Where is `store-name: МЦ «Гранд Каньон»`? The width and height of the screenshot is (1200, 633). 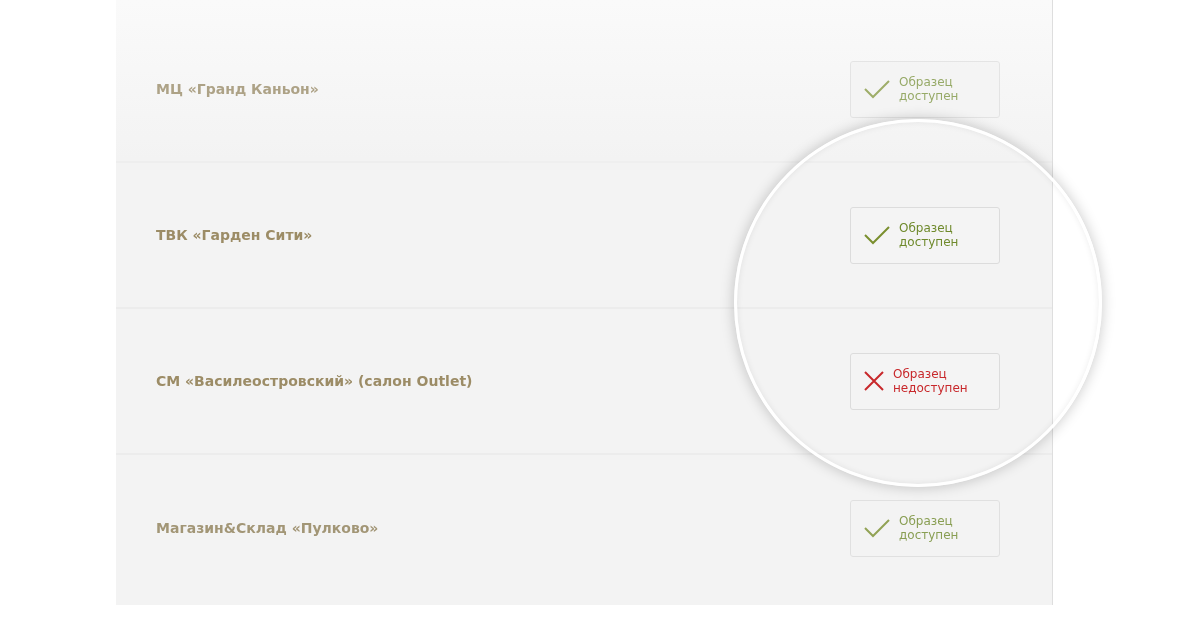
store-name: МЦ «Гранд Каньон» is located at coordinates (237, 89).